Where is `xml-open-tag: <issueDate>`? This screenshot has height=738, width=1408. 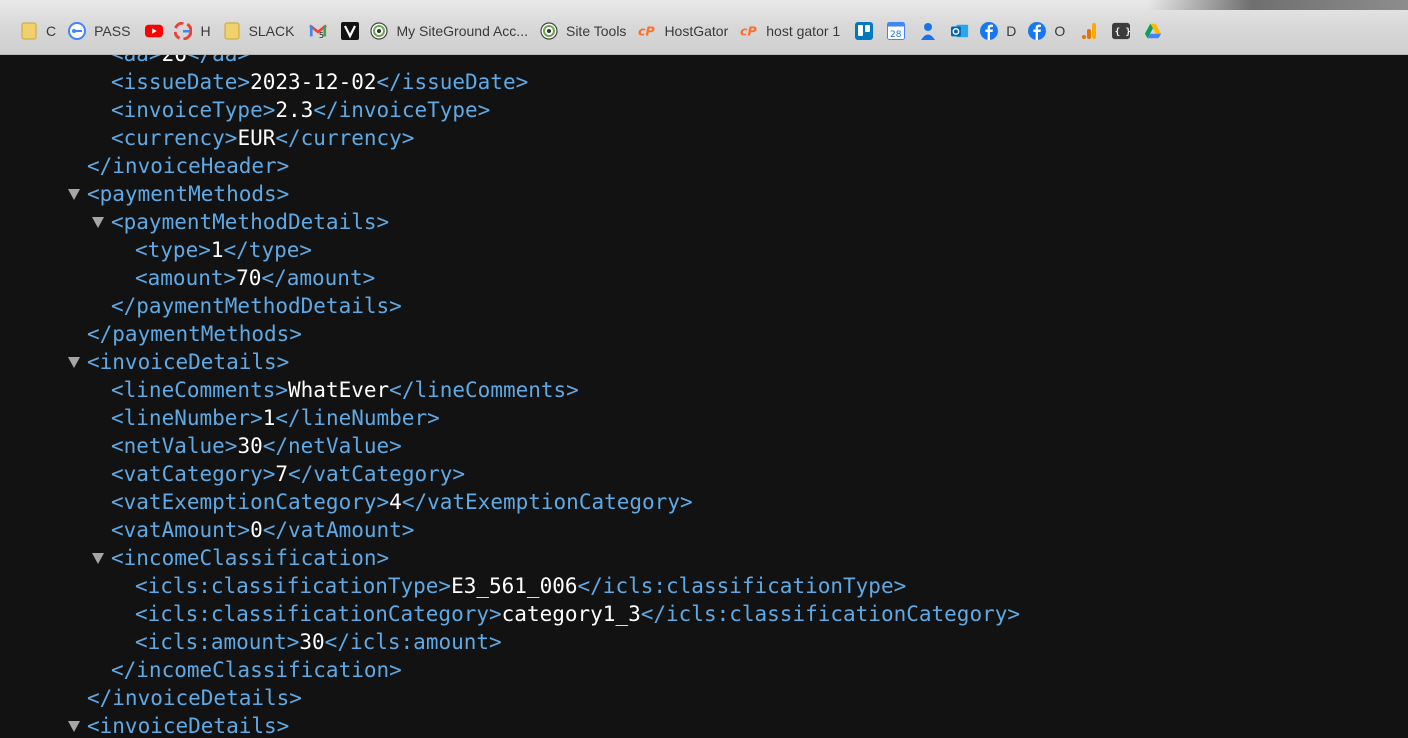
xml-open-tag: <issueDate> is located at coordinates (181, 82).